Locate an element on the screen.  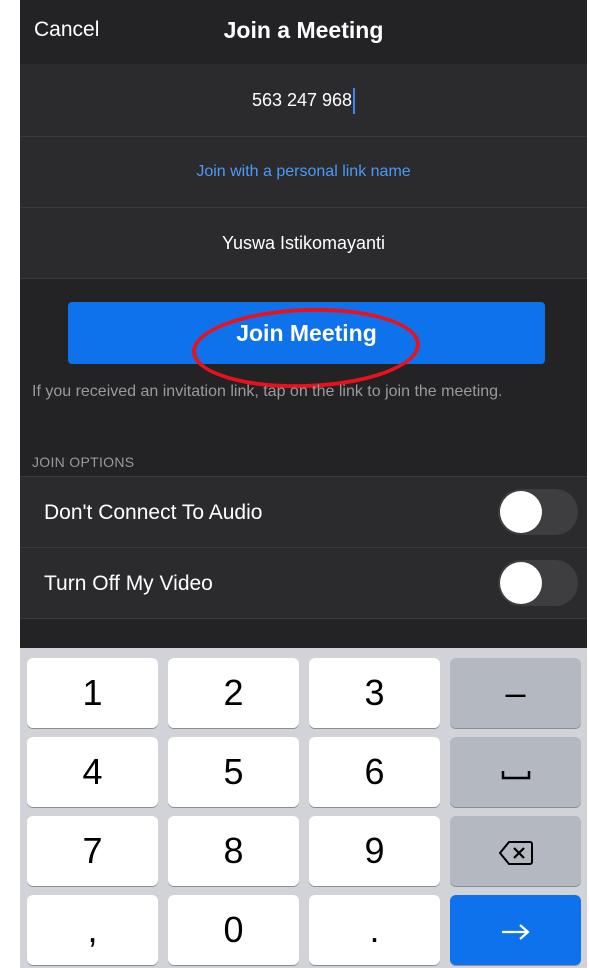
name-input: Yuswa Istikomayanti is located at coordinates (303, 243).